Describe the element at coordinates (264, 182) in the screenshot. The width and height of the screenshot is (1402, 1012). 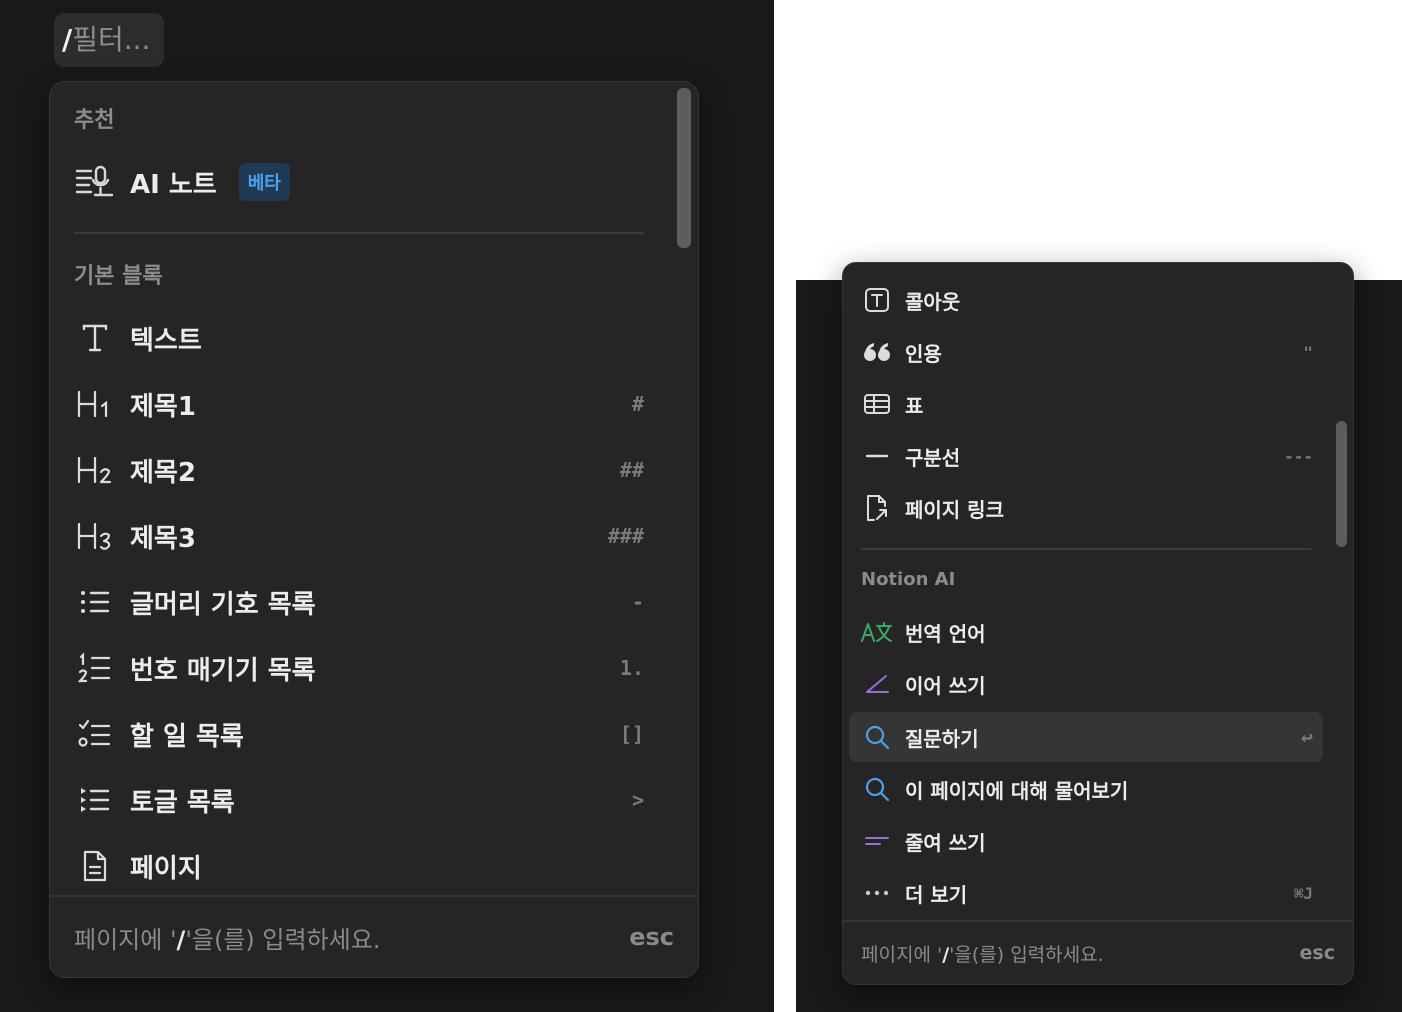
I see `beta-badge: 베타` at that location.